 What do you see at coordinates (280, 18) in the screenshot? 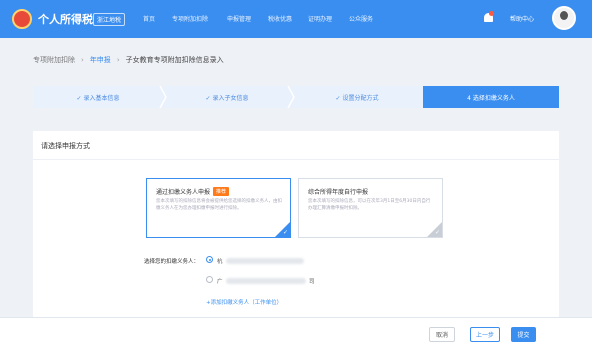
I see `nav-tax-benefits: 税收优惠` at bounding box center [280, 18].